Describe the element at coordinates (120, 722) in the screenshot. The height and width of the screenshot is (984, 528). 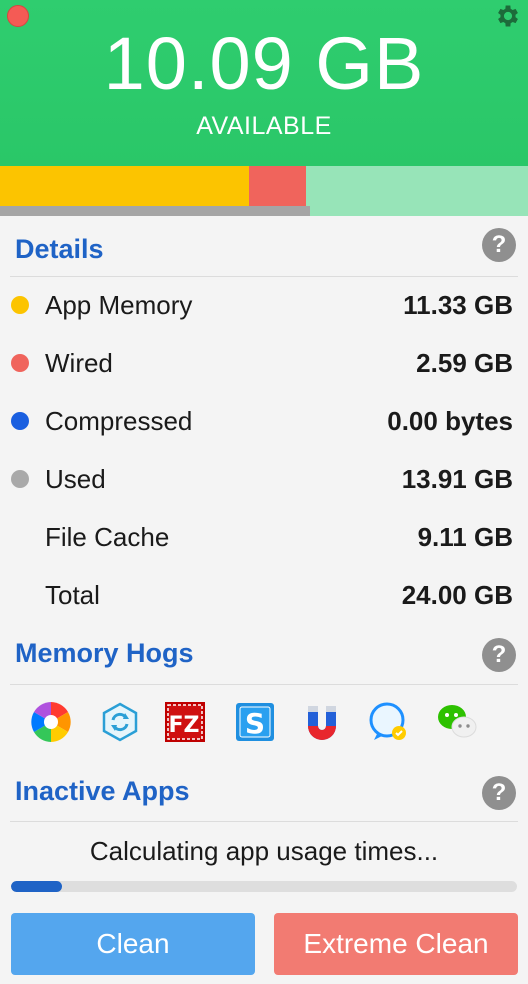
I see `sync-cube-icon` at that location.